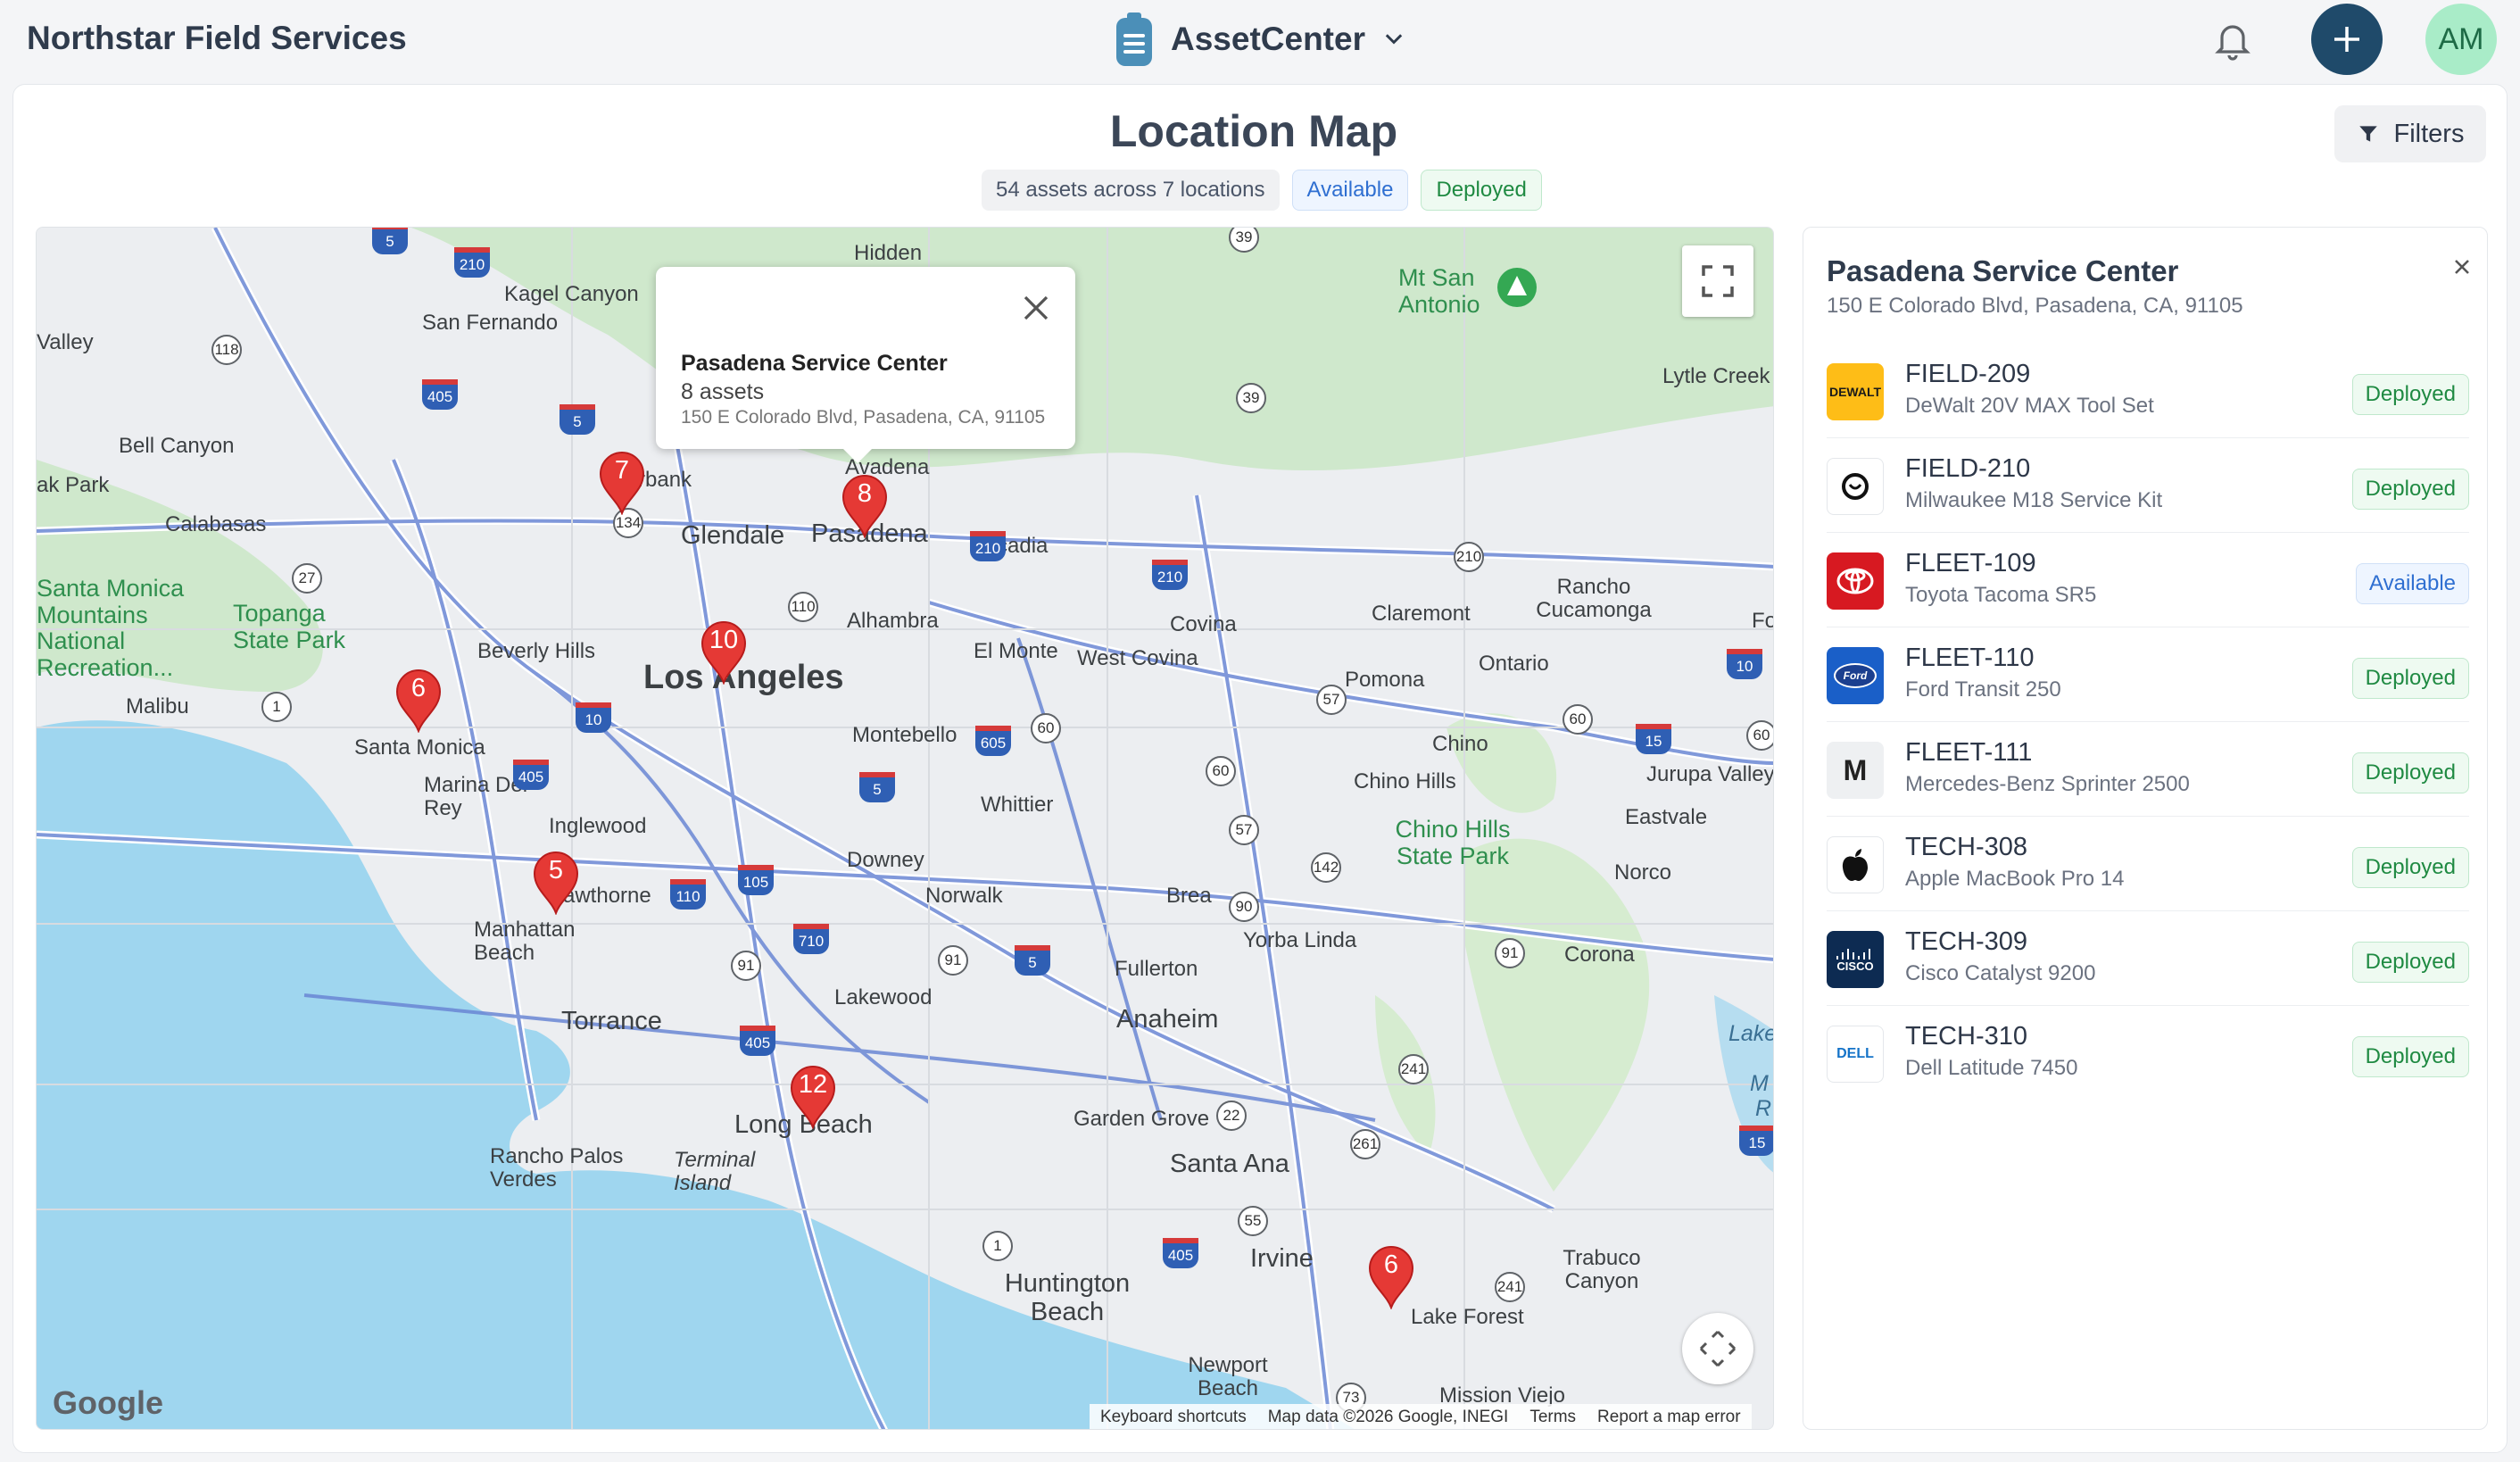 The width and height of the screenshot is (2520, 1462). What do you see at coordinates (1350, 191) in the screenshot?
I see `legend-available: Available` at bounding box center [1350, 191].